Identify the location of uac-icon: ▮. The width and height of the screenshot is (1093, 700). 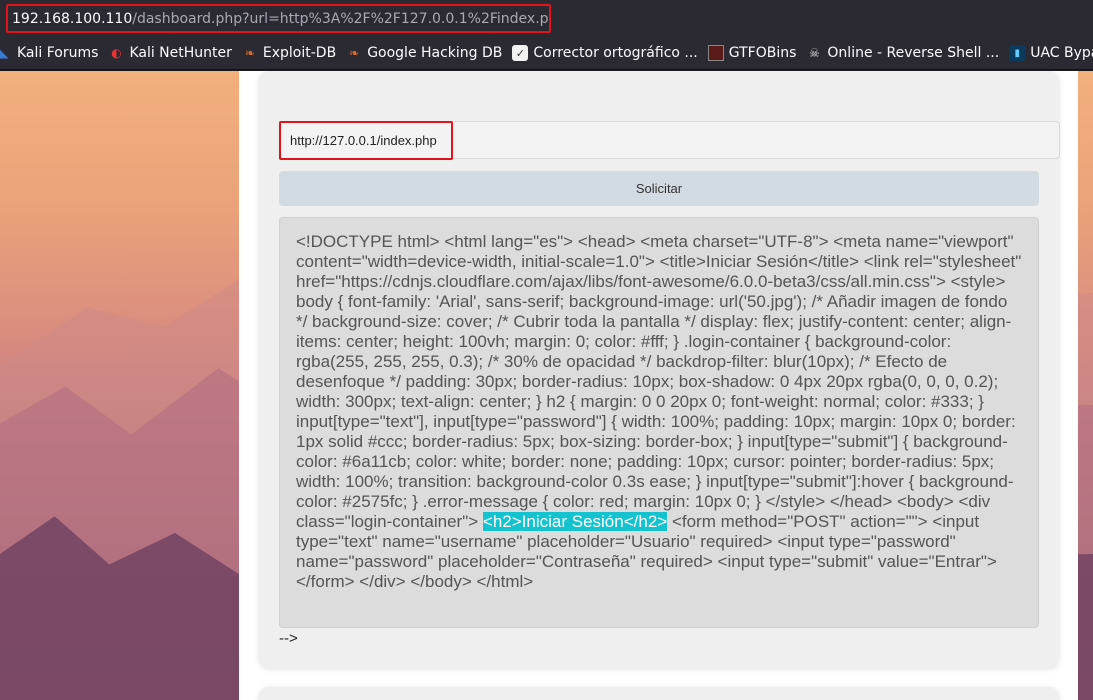
(1017, 53).